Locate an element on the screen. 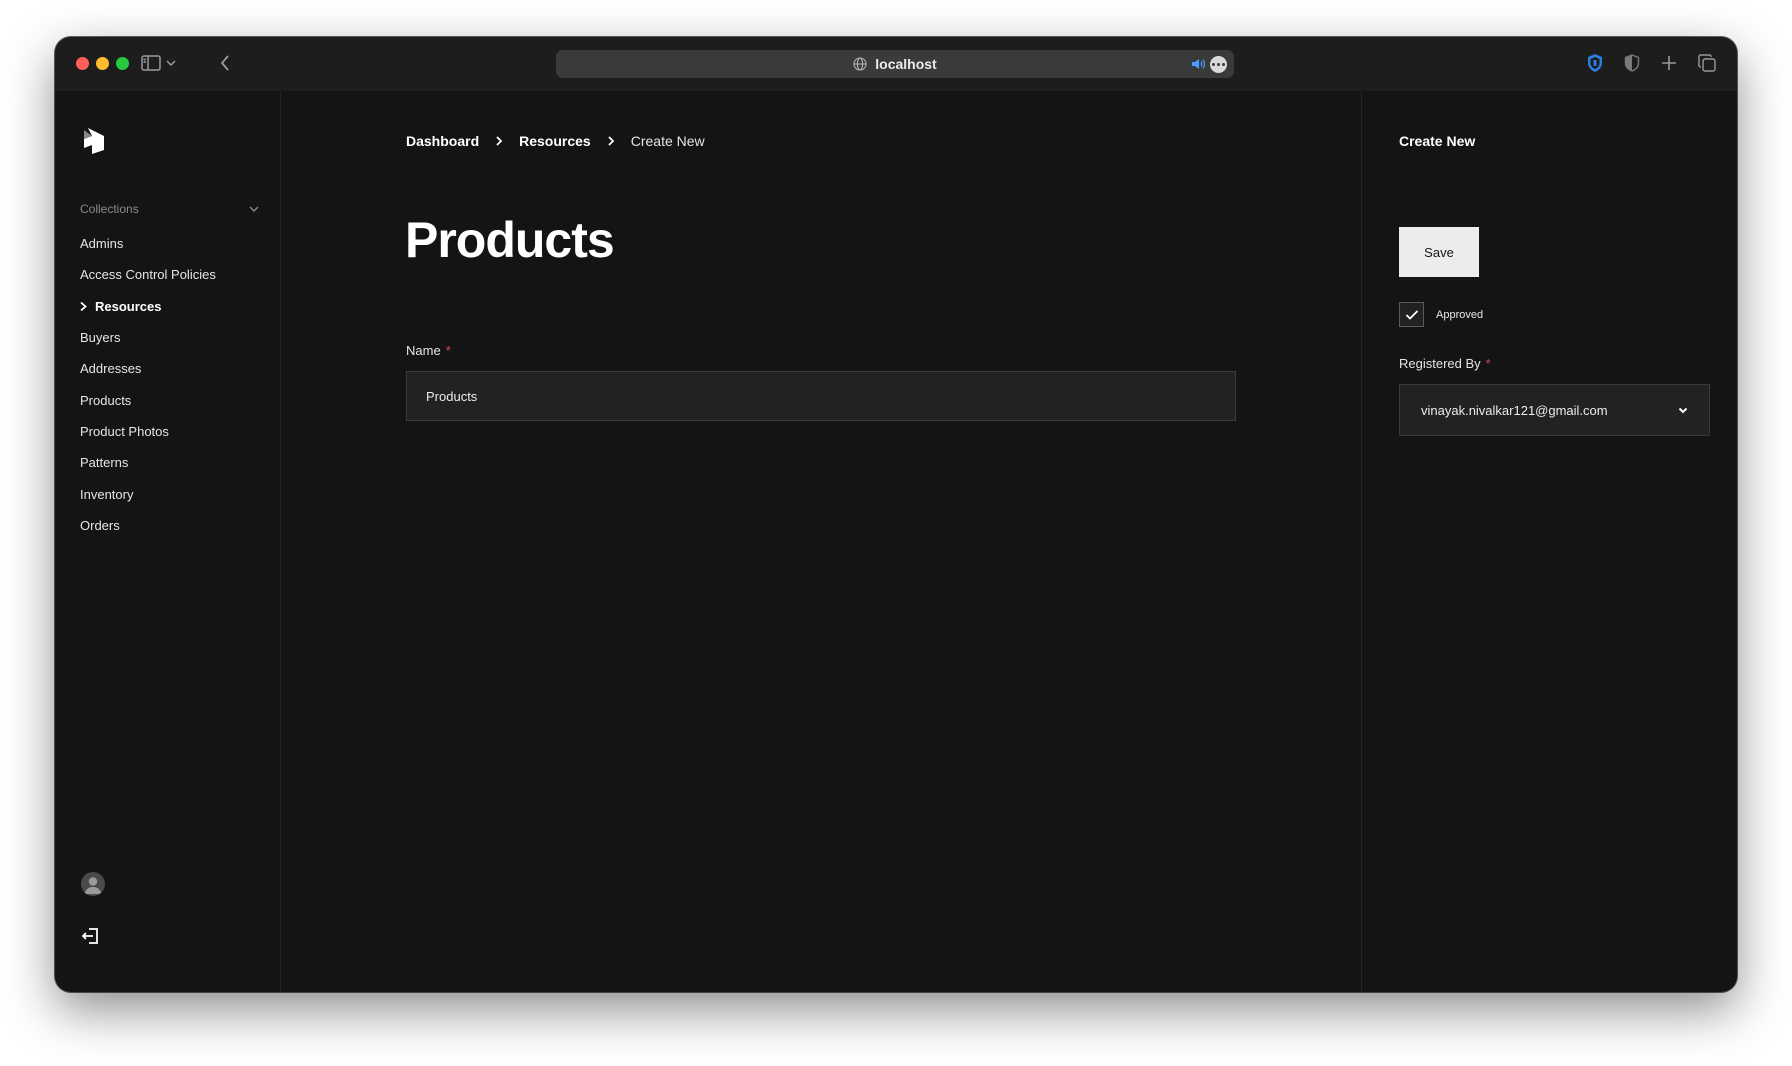  sidebar-item-orders: Orders is located at coordinates (148, 525).